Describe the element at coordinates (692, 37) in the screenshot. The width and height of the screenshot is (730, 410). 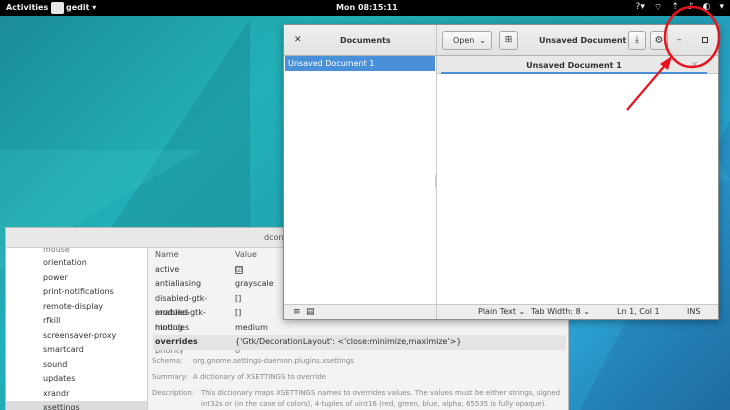
I see `annotation-circle` at that location.